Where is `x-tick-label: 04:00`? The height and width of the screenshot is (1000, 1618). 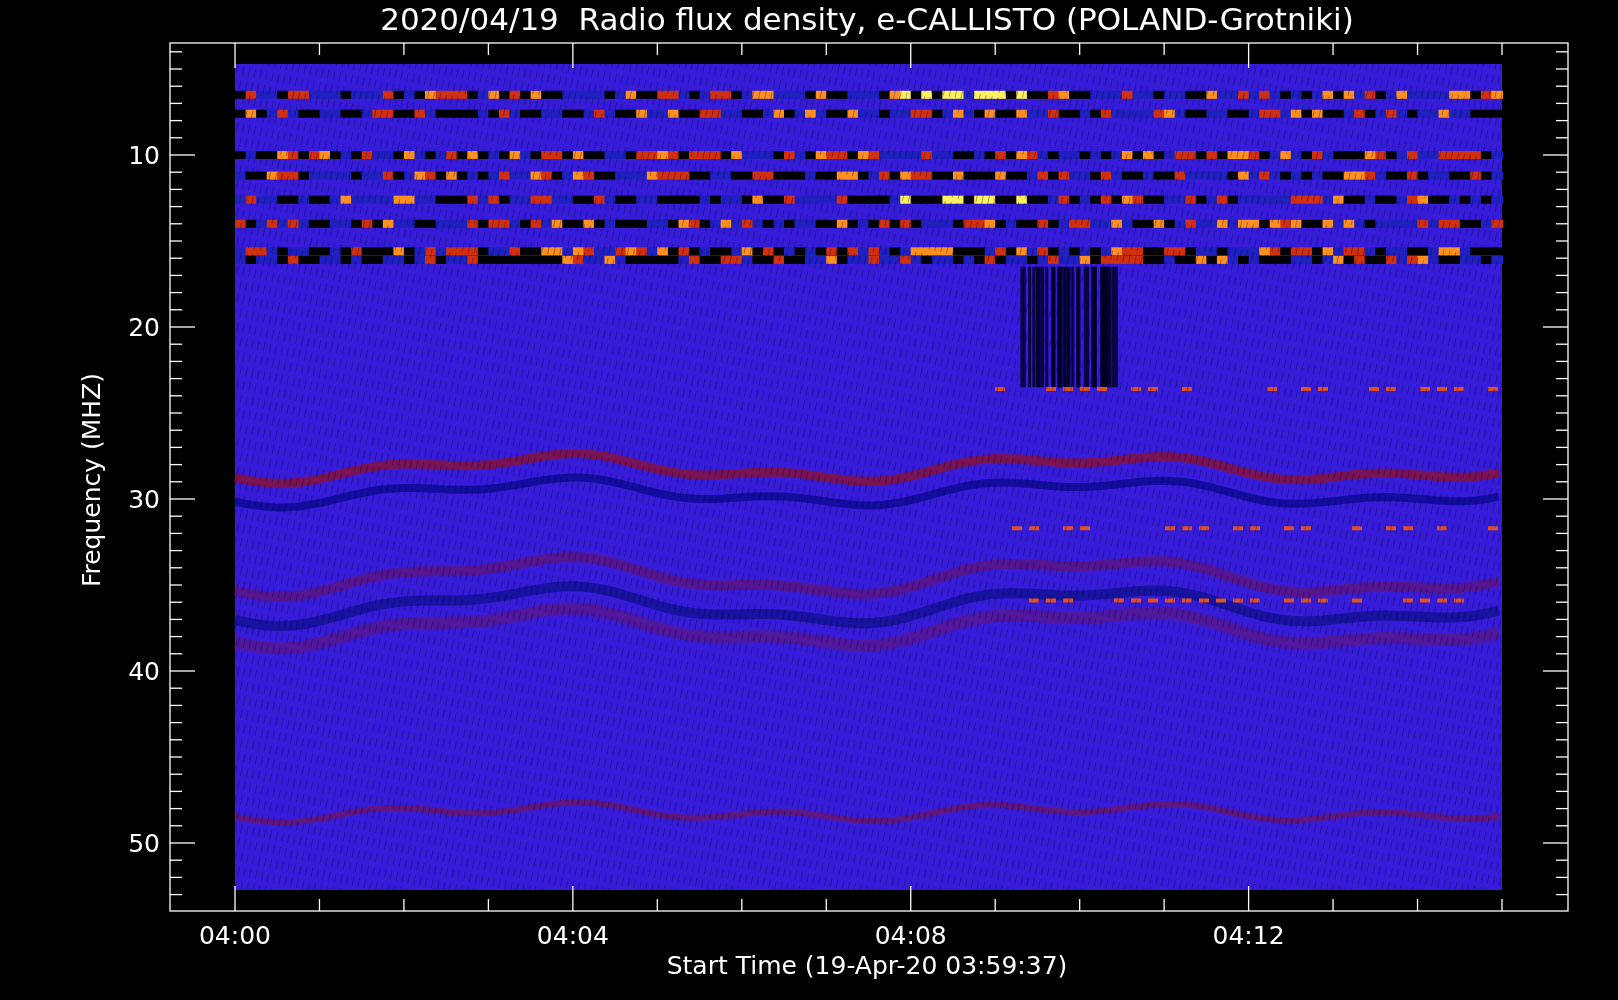 x-tick-label: 04:00 is located at coordinates (235, 935).